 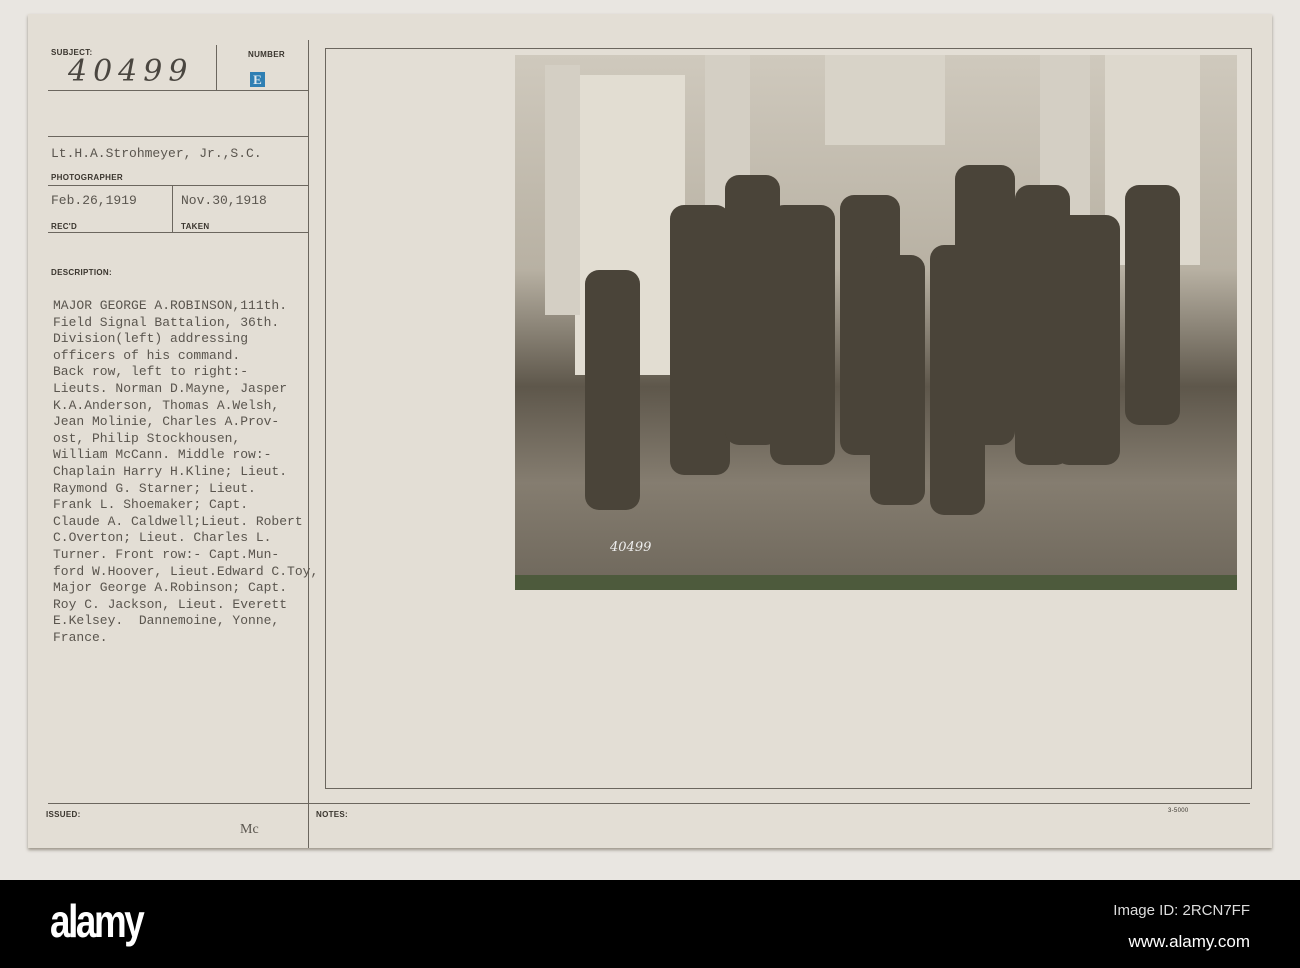 What do you see at coordinates (166, 554) in the screenshot?
I see `description-line: Turner. Front row:- Capt.Mun-` at bounding box center [166, 554].